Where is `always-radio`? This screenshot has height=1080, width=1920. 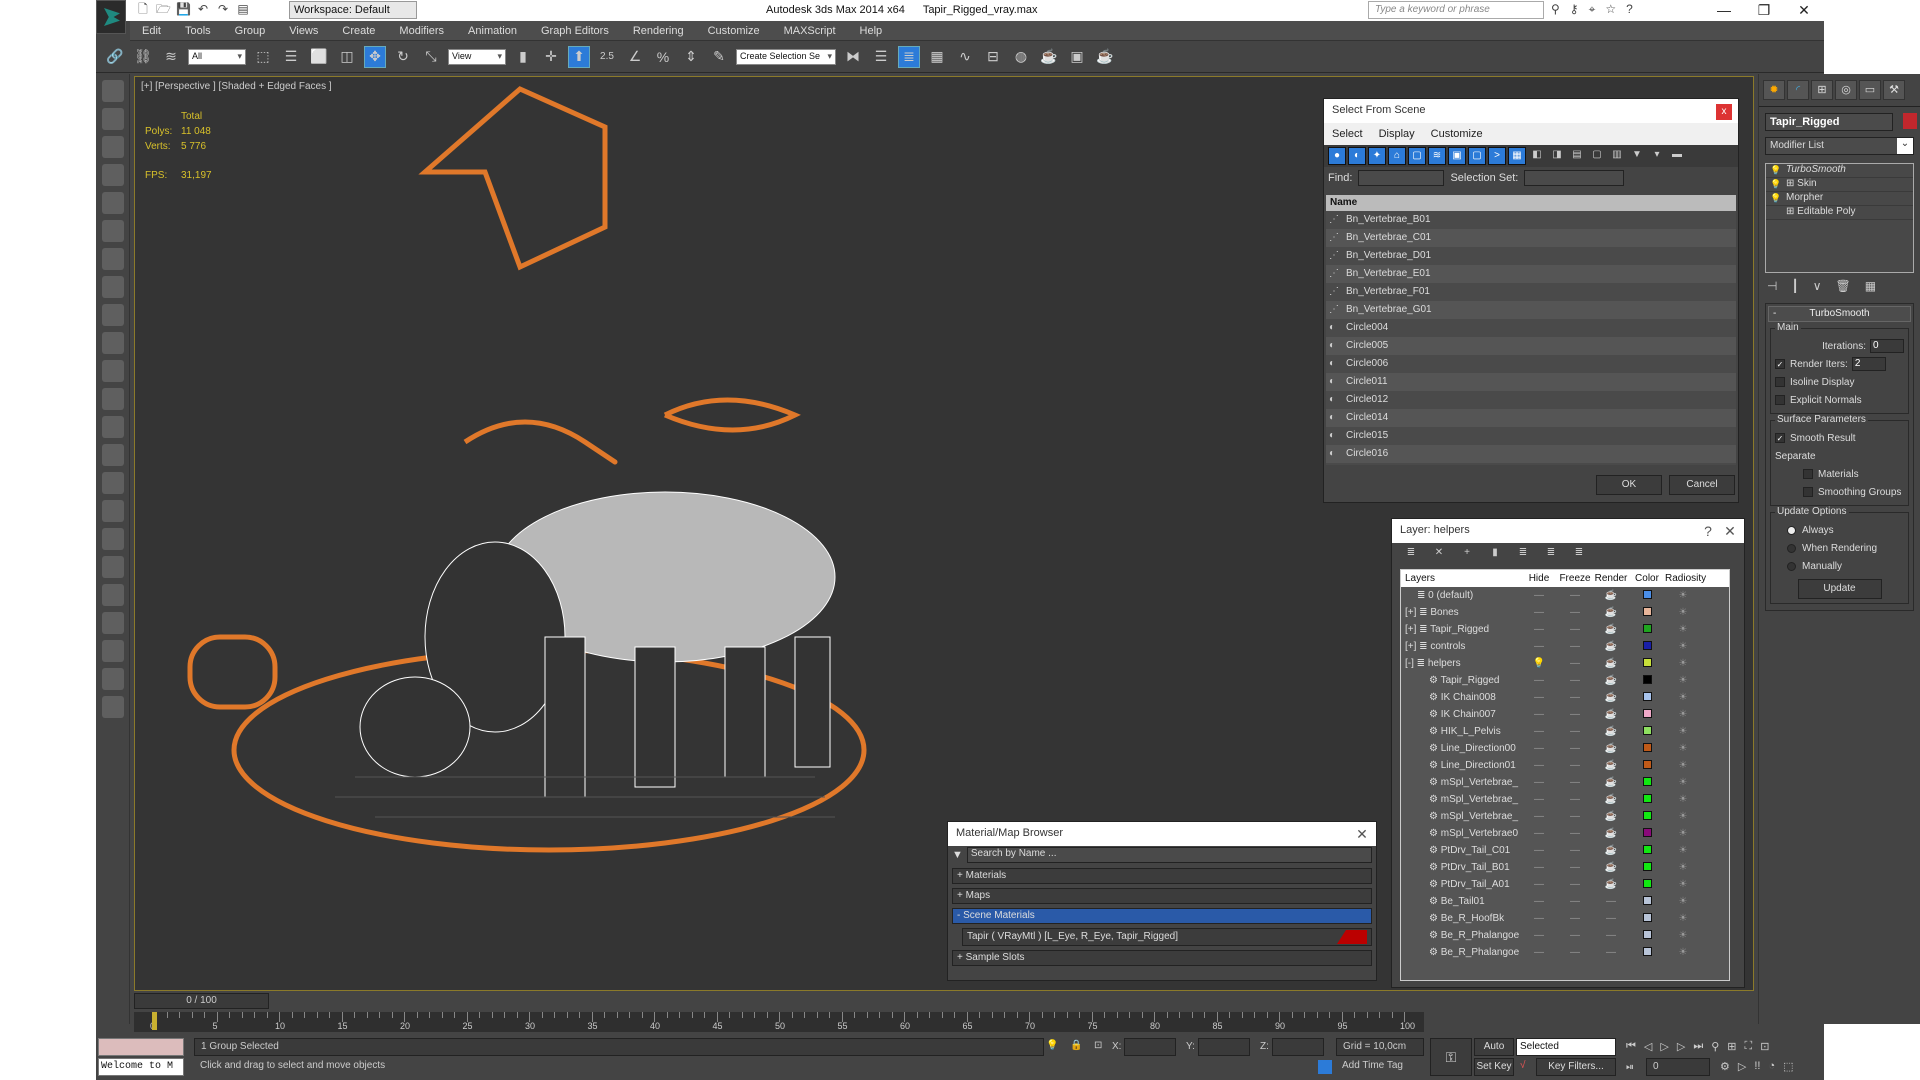
always-radio is located at coordinates (1791, 530).